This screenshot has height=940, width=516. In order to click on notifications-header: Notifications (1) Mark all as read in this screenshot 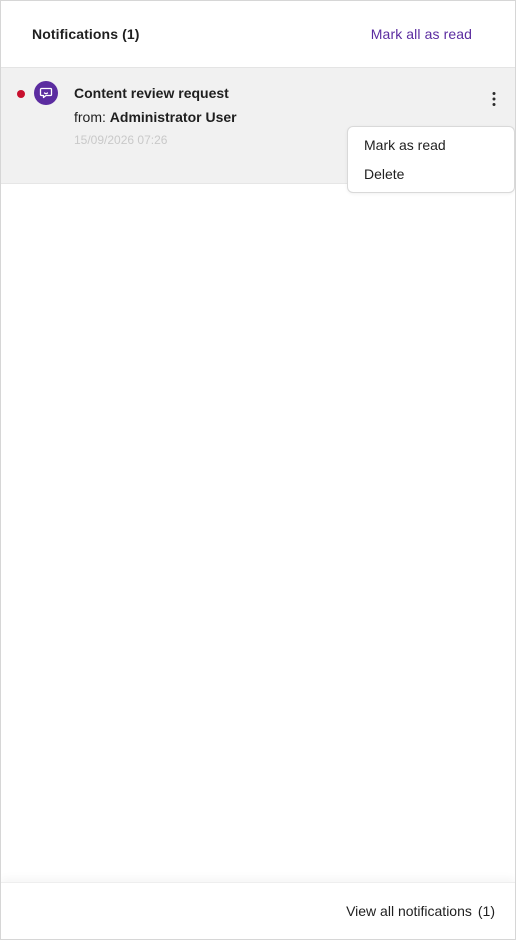, I will do `click(258, 34)`.